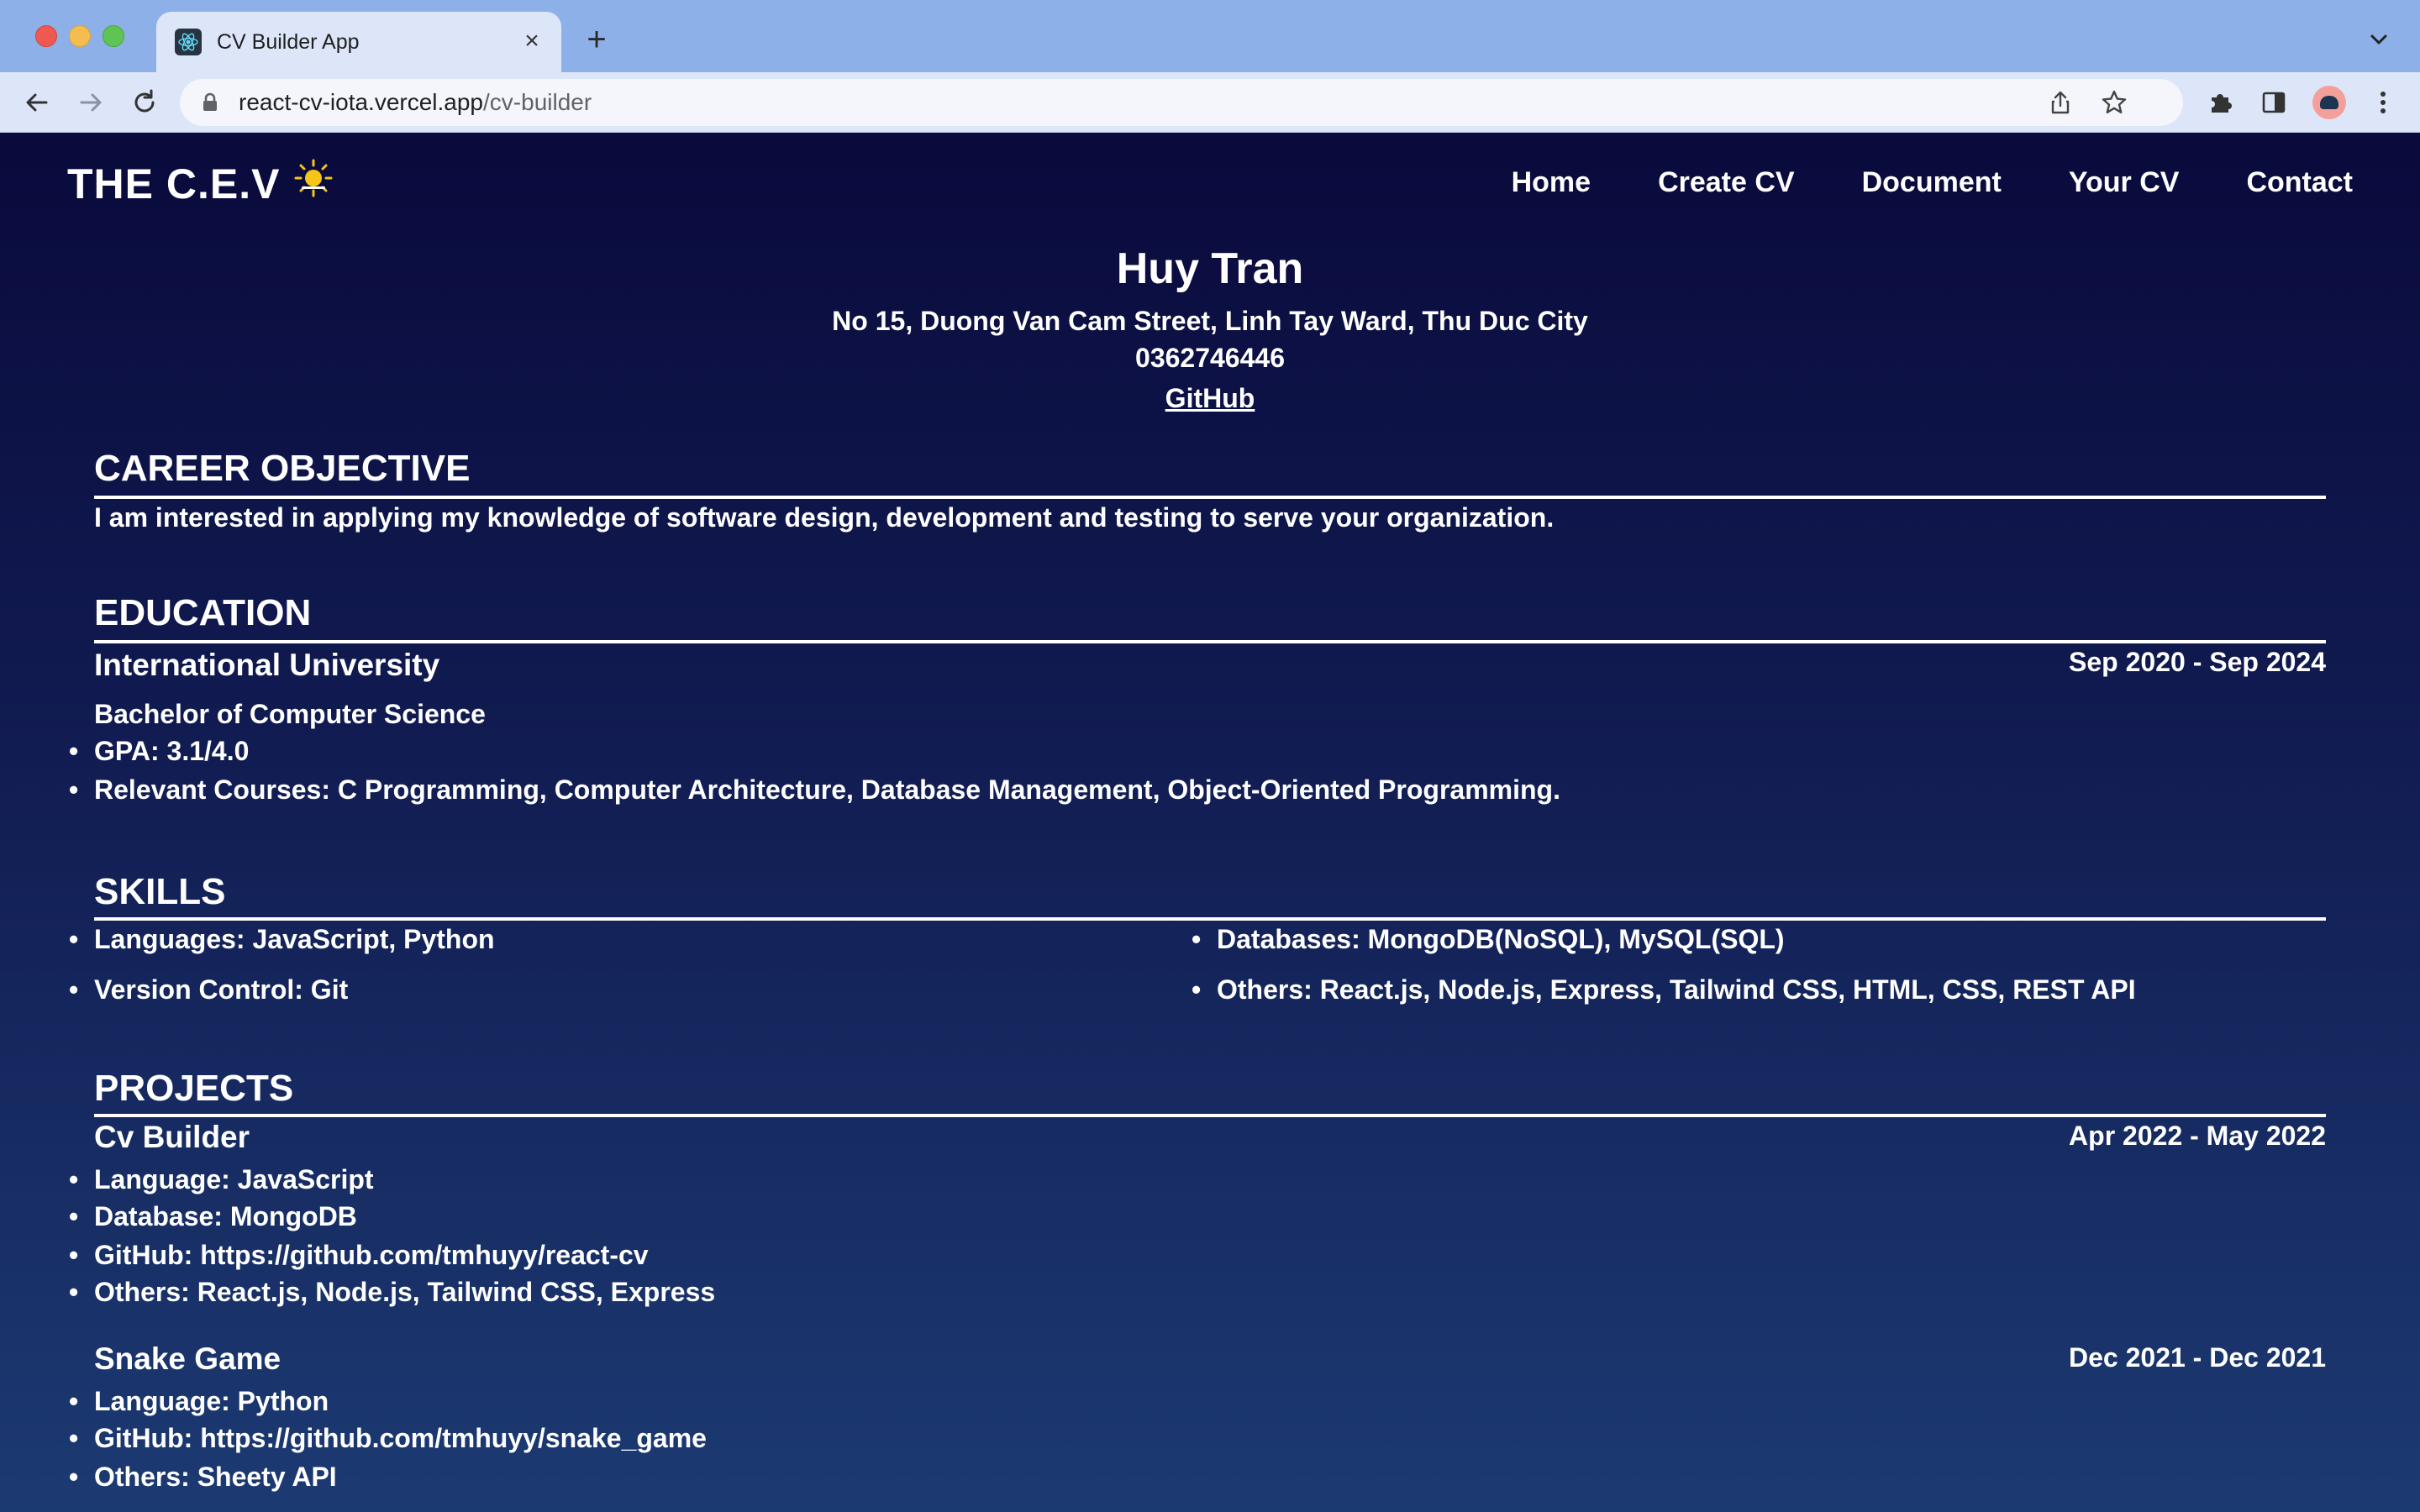 The height and width of the screenshot is (1512, 2420). I want to click on forward-arrow-icon, so click(91, 102).